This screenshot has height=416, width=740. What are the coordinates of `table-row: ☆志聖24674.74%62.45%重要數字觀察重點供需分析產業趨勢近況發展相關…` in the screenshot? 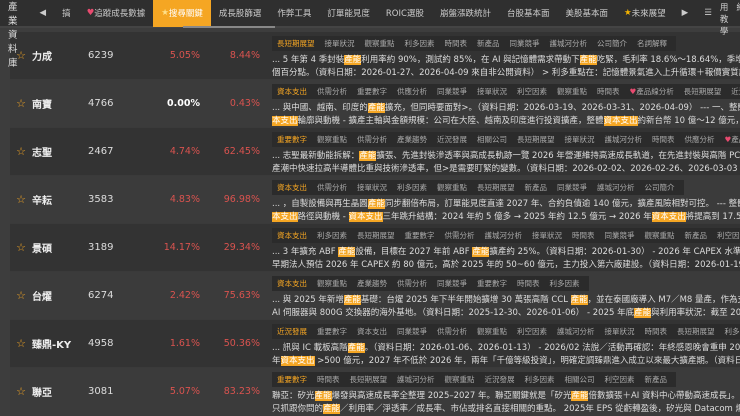 It's located at (375, 152).